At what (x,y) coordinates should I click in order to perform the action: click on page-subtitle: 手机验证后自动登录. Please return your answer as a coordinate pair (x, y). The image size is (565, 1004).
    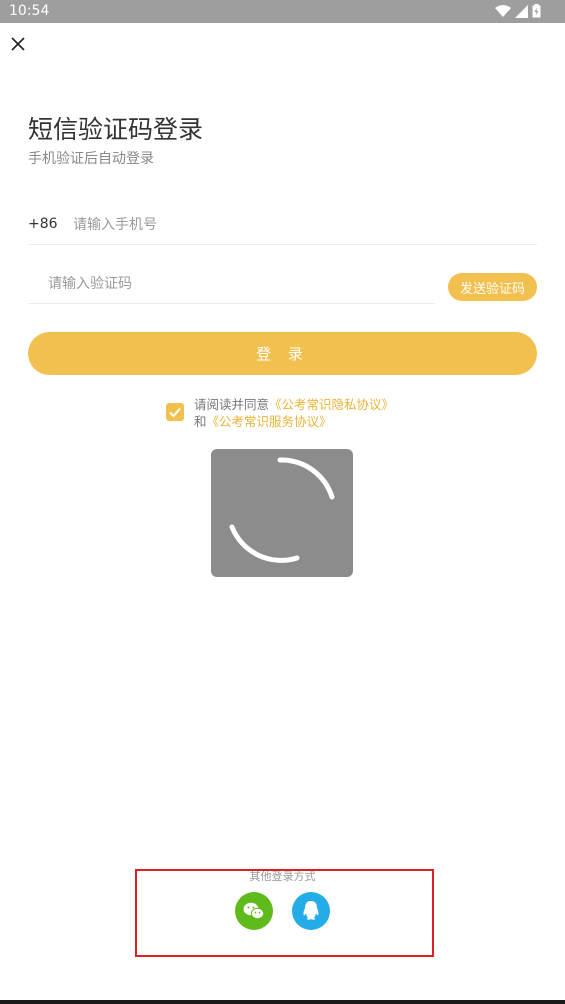
    Looking at the image, I should click on (91, 159).